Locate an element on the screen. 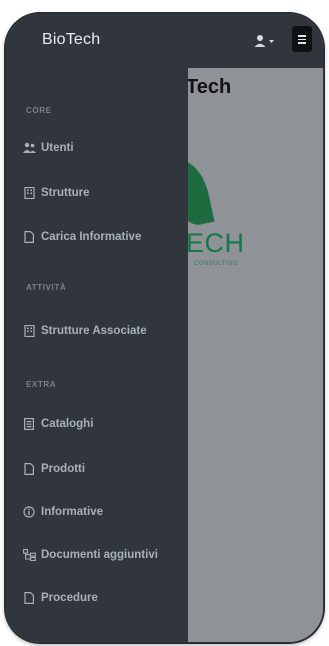  users-icon is located at coordinates (29, 148).